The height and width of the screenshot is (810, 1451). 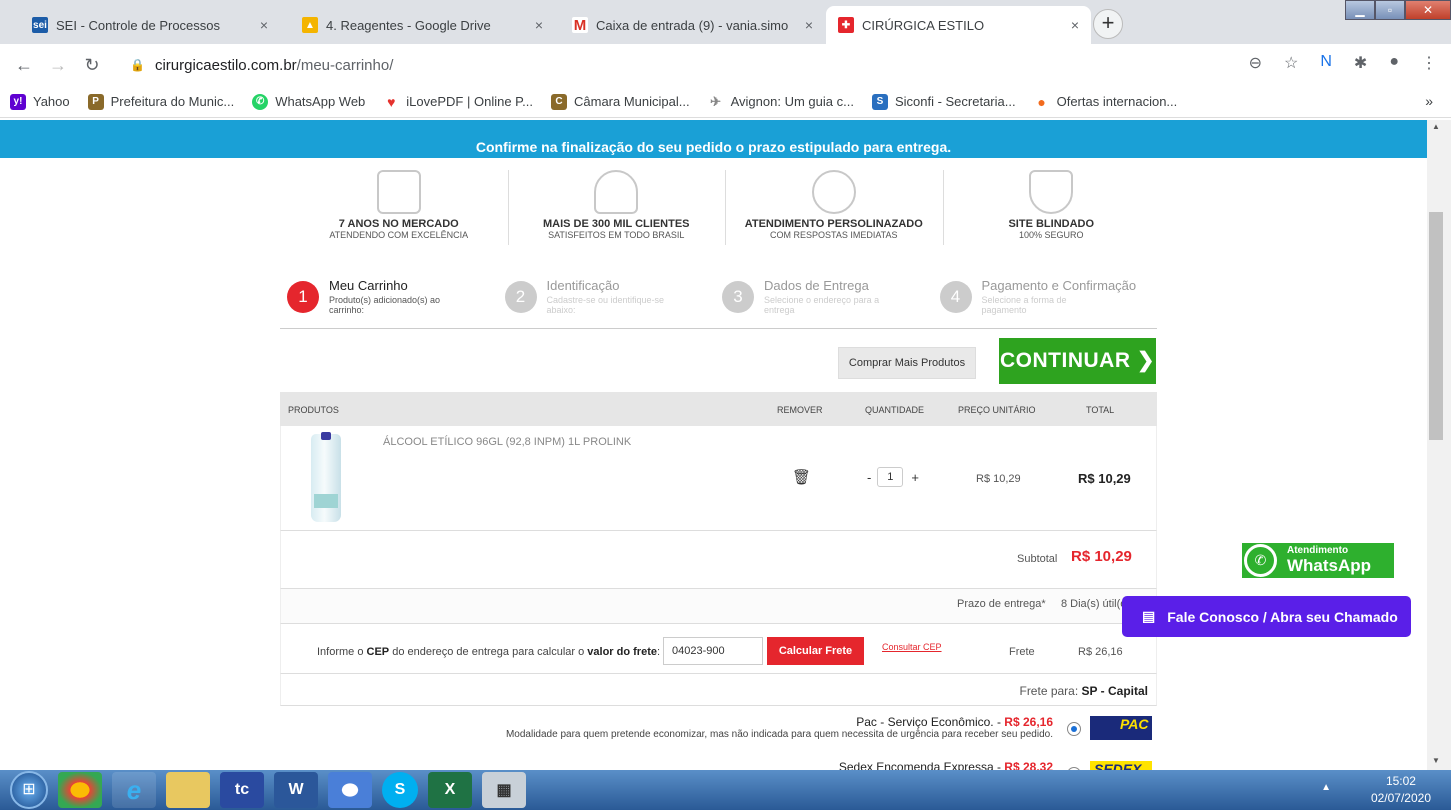 What do you see at coordinates (869, 477) in the screenshot?
I see `quantity-minus-button: -` at bounding box center [869, 477].